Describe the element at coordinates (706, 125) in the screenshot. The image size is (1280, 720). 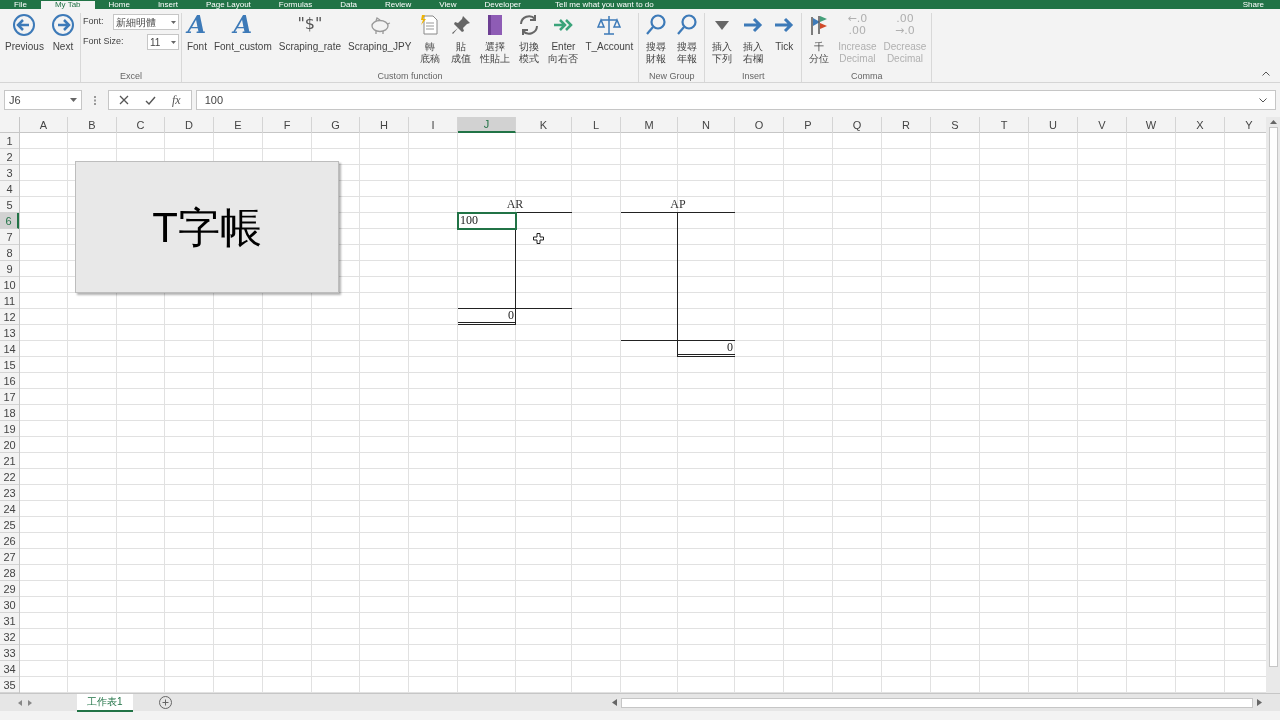
I see `column-header: N` at that location.